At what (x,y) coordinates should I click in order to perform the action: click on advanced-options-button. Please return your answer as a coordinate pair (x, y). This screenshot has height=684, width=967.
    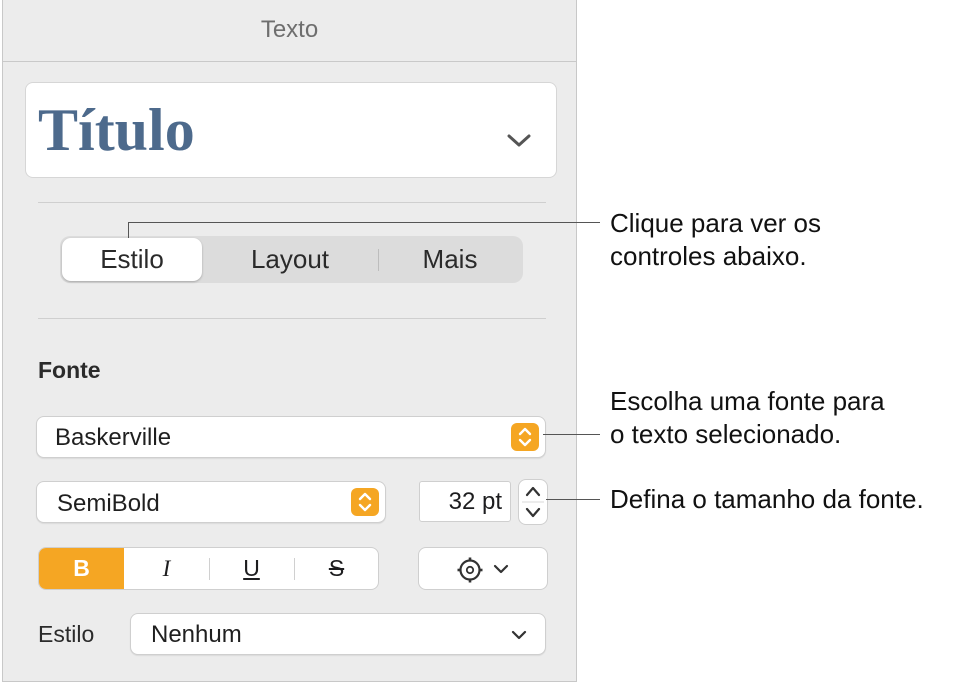
    Looking at the image, I should click on (483, 568).